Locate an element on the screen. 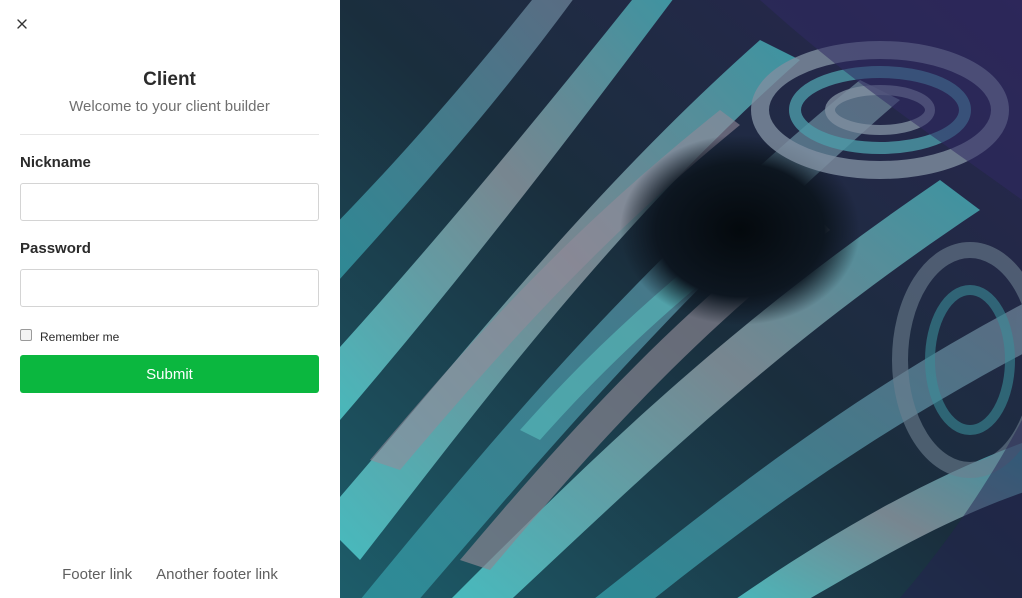 Image resolution: width=1022 pixels, height=598 pixels. footer-link: Footer link is located at coordinates (97, 575).